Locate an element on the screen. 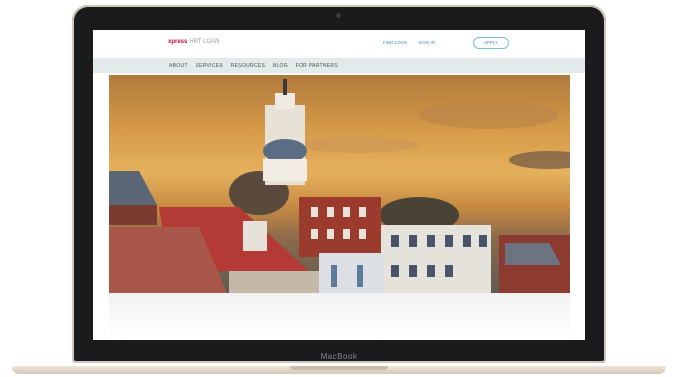  apply-button: APPLY is located at coordinates (491, 43).